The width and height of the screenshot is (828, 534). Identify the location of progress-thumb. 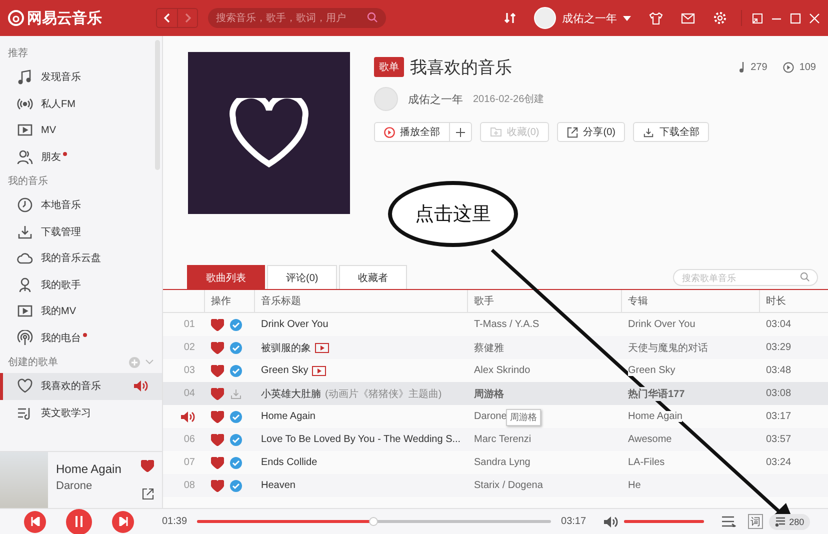
(373, 521).